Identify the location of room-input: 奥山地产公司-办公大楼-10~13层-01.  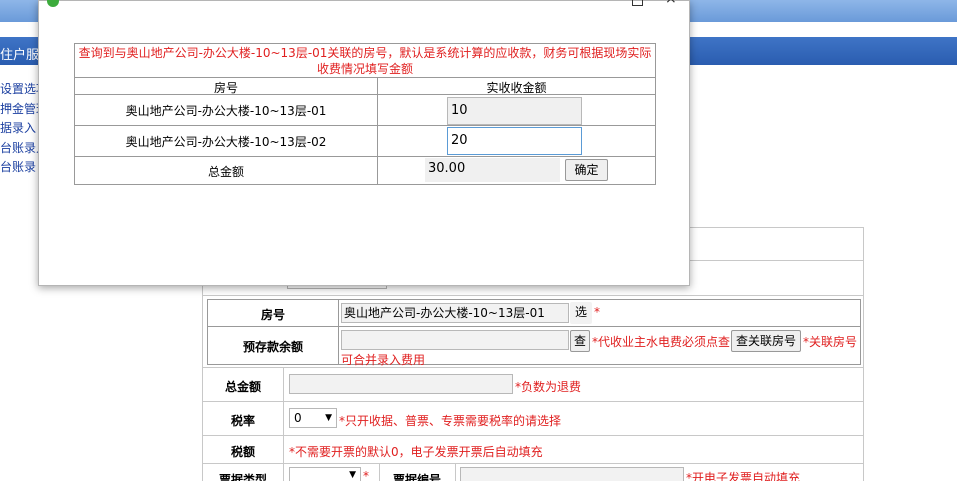
(455, 313).